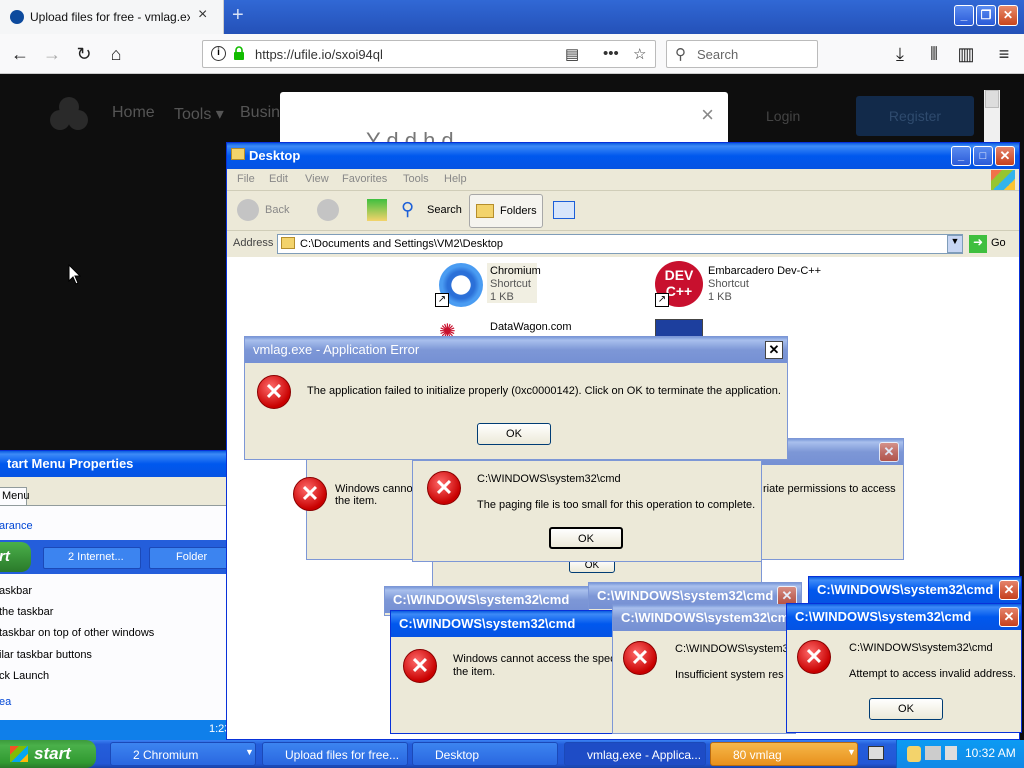 Image resolution: width=1024 pixels, height=768 pixels. I want to click on devcpp-name: Embarcadero Dev-C++, so click(764, 271).